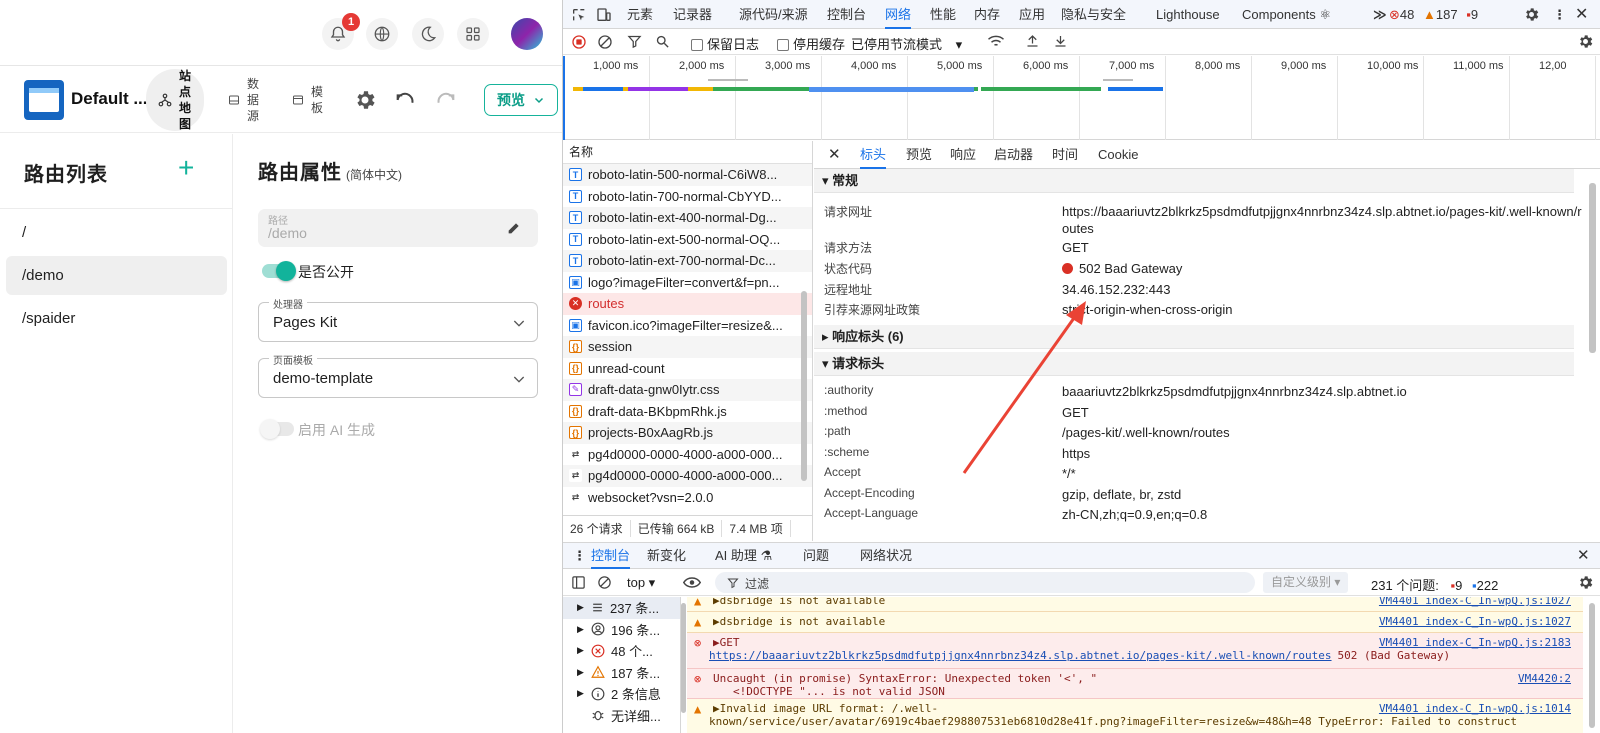  I want to click on request-headers-section-header: ▾ 请求标头, so click(1194, 364).